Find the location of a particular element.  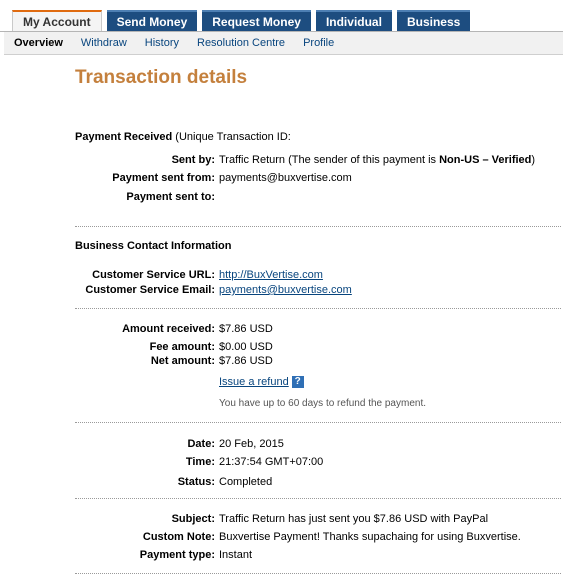

sent-to-row: Payment sent to: is located at coordinates (318, 198).